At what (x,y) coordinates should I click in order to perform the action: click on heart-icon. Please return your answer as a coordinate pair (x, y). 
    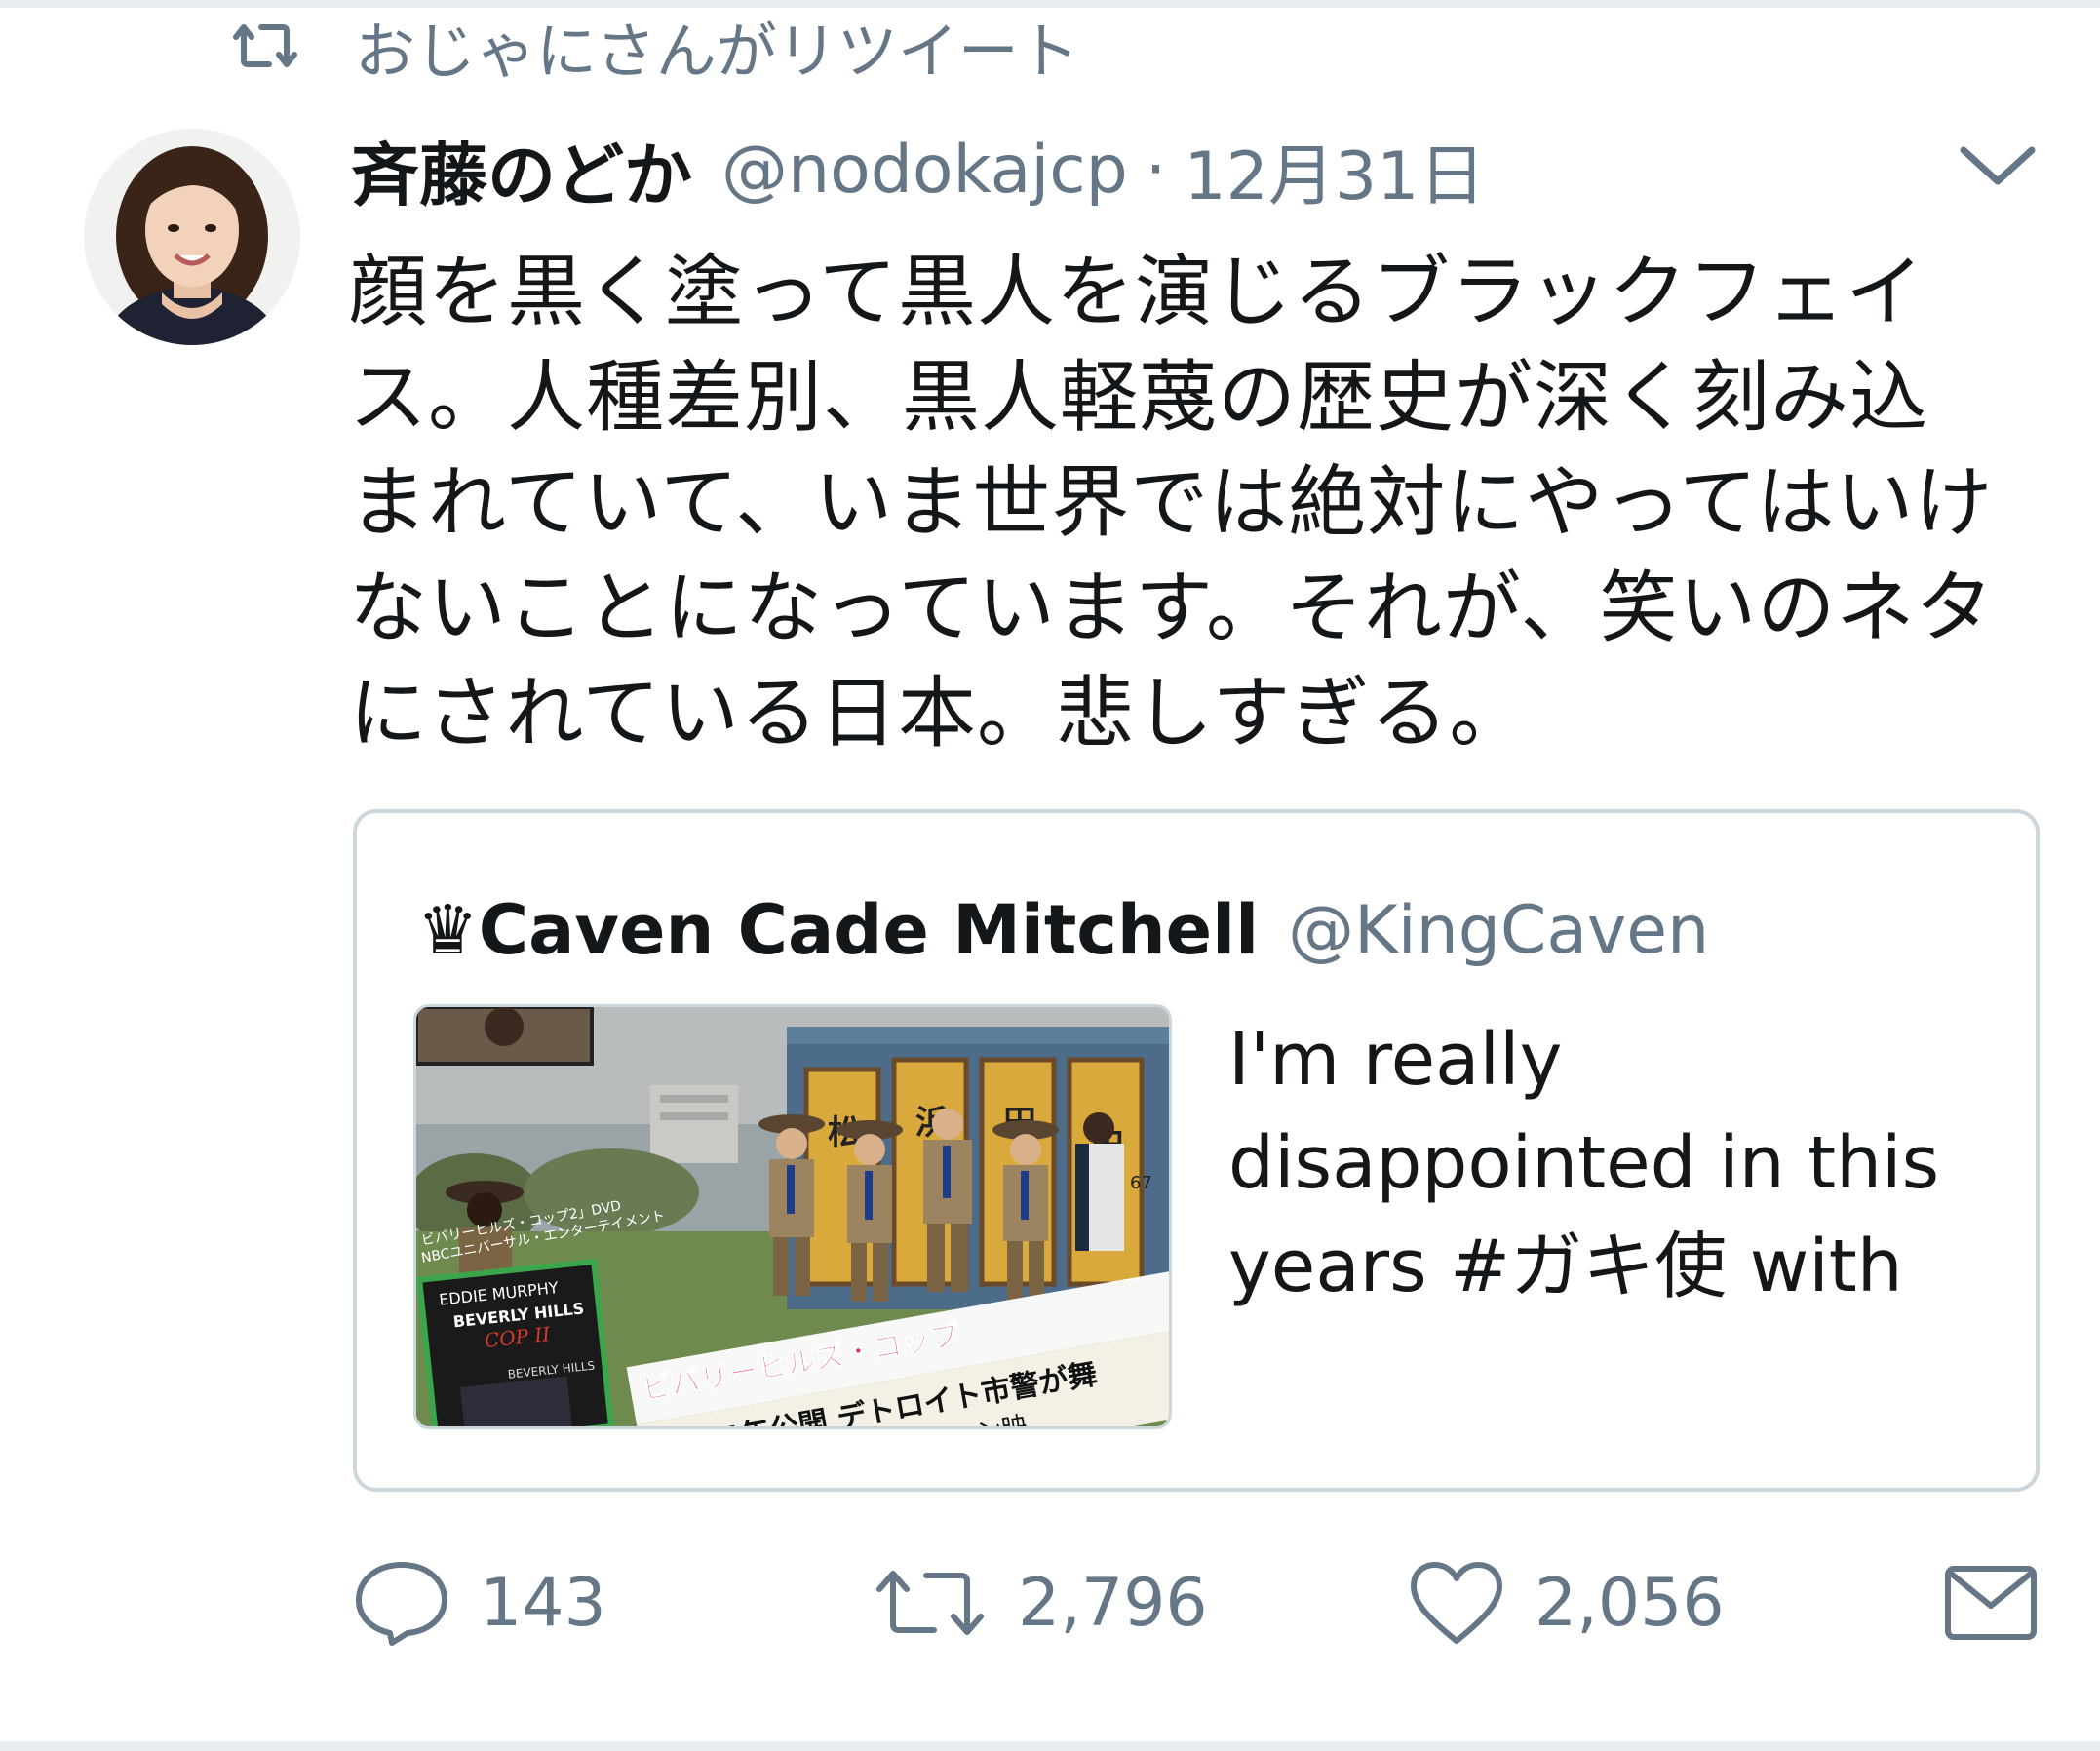
    Looking at the image, I should click on (1457, 1603).